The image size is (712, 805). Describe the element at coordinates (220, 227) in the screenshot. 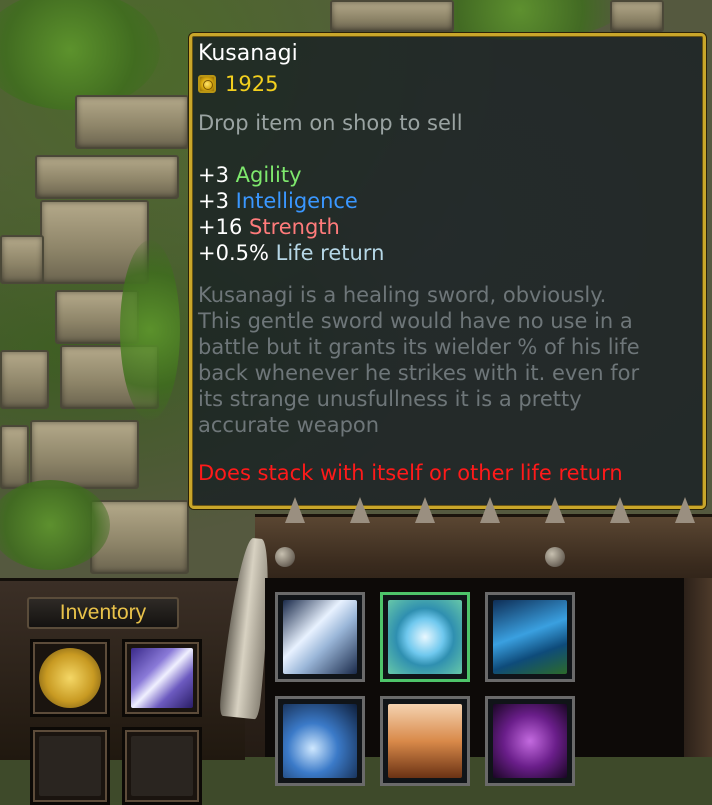

I see `stat-value: +16` at that location.